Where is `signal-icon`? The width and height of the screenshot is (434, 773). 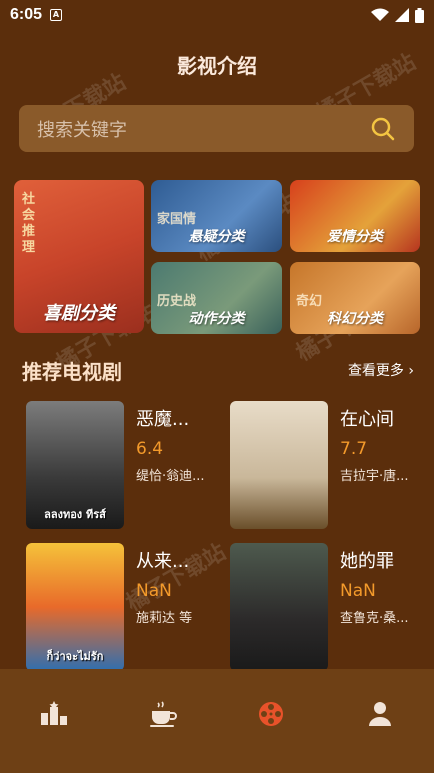 signal-icon is located at coordinates (402, 15).